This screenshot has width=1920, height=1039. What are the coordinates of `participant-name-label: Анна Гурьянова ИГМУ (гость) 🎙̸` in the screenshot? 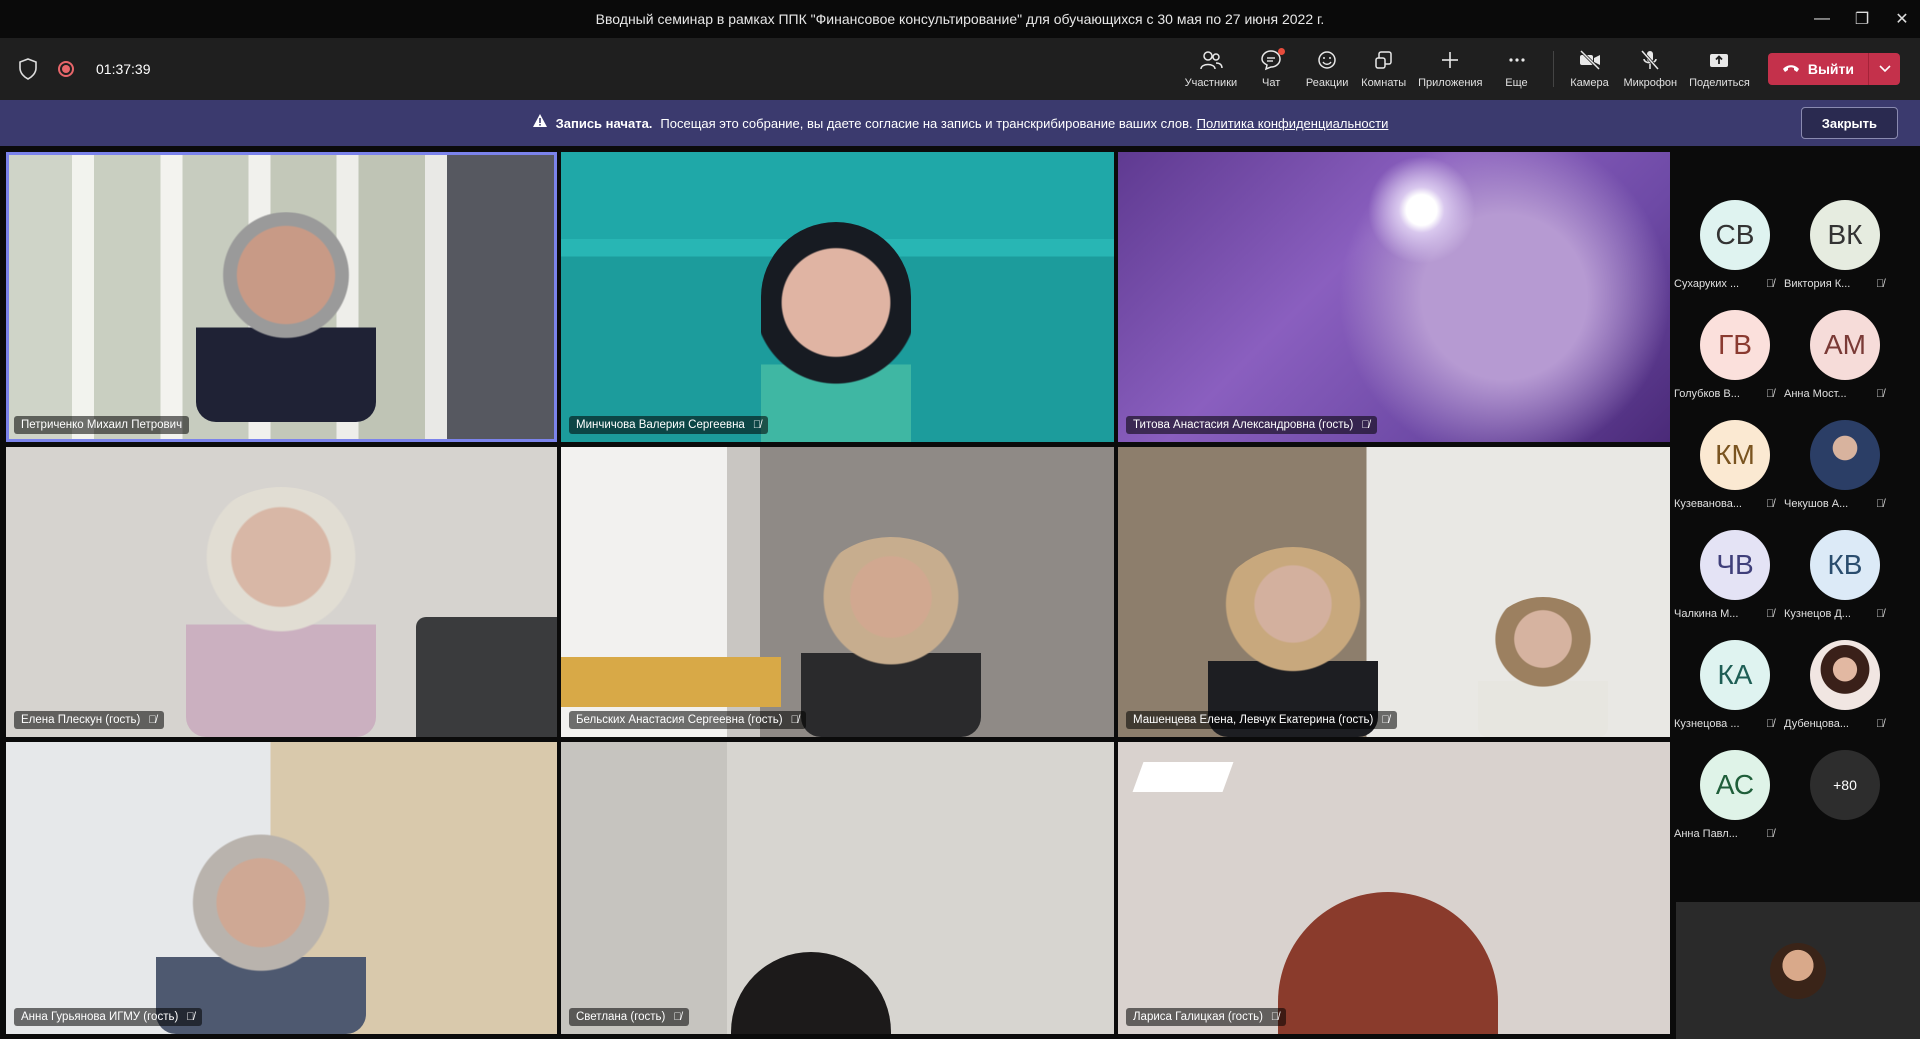 It's located at (108, 1017).